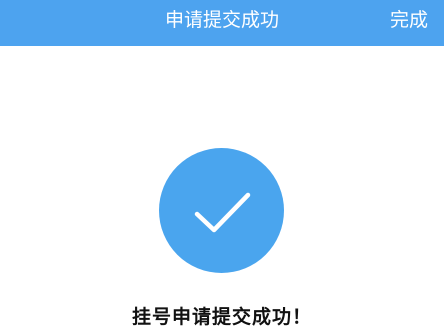 Image resolution: width=444 pixels, height=330 pixels. I want to click on check-icon, so click(222, 212).